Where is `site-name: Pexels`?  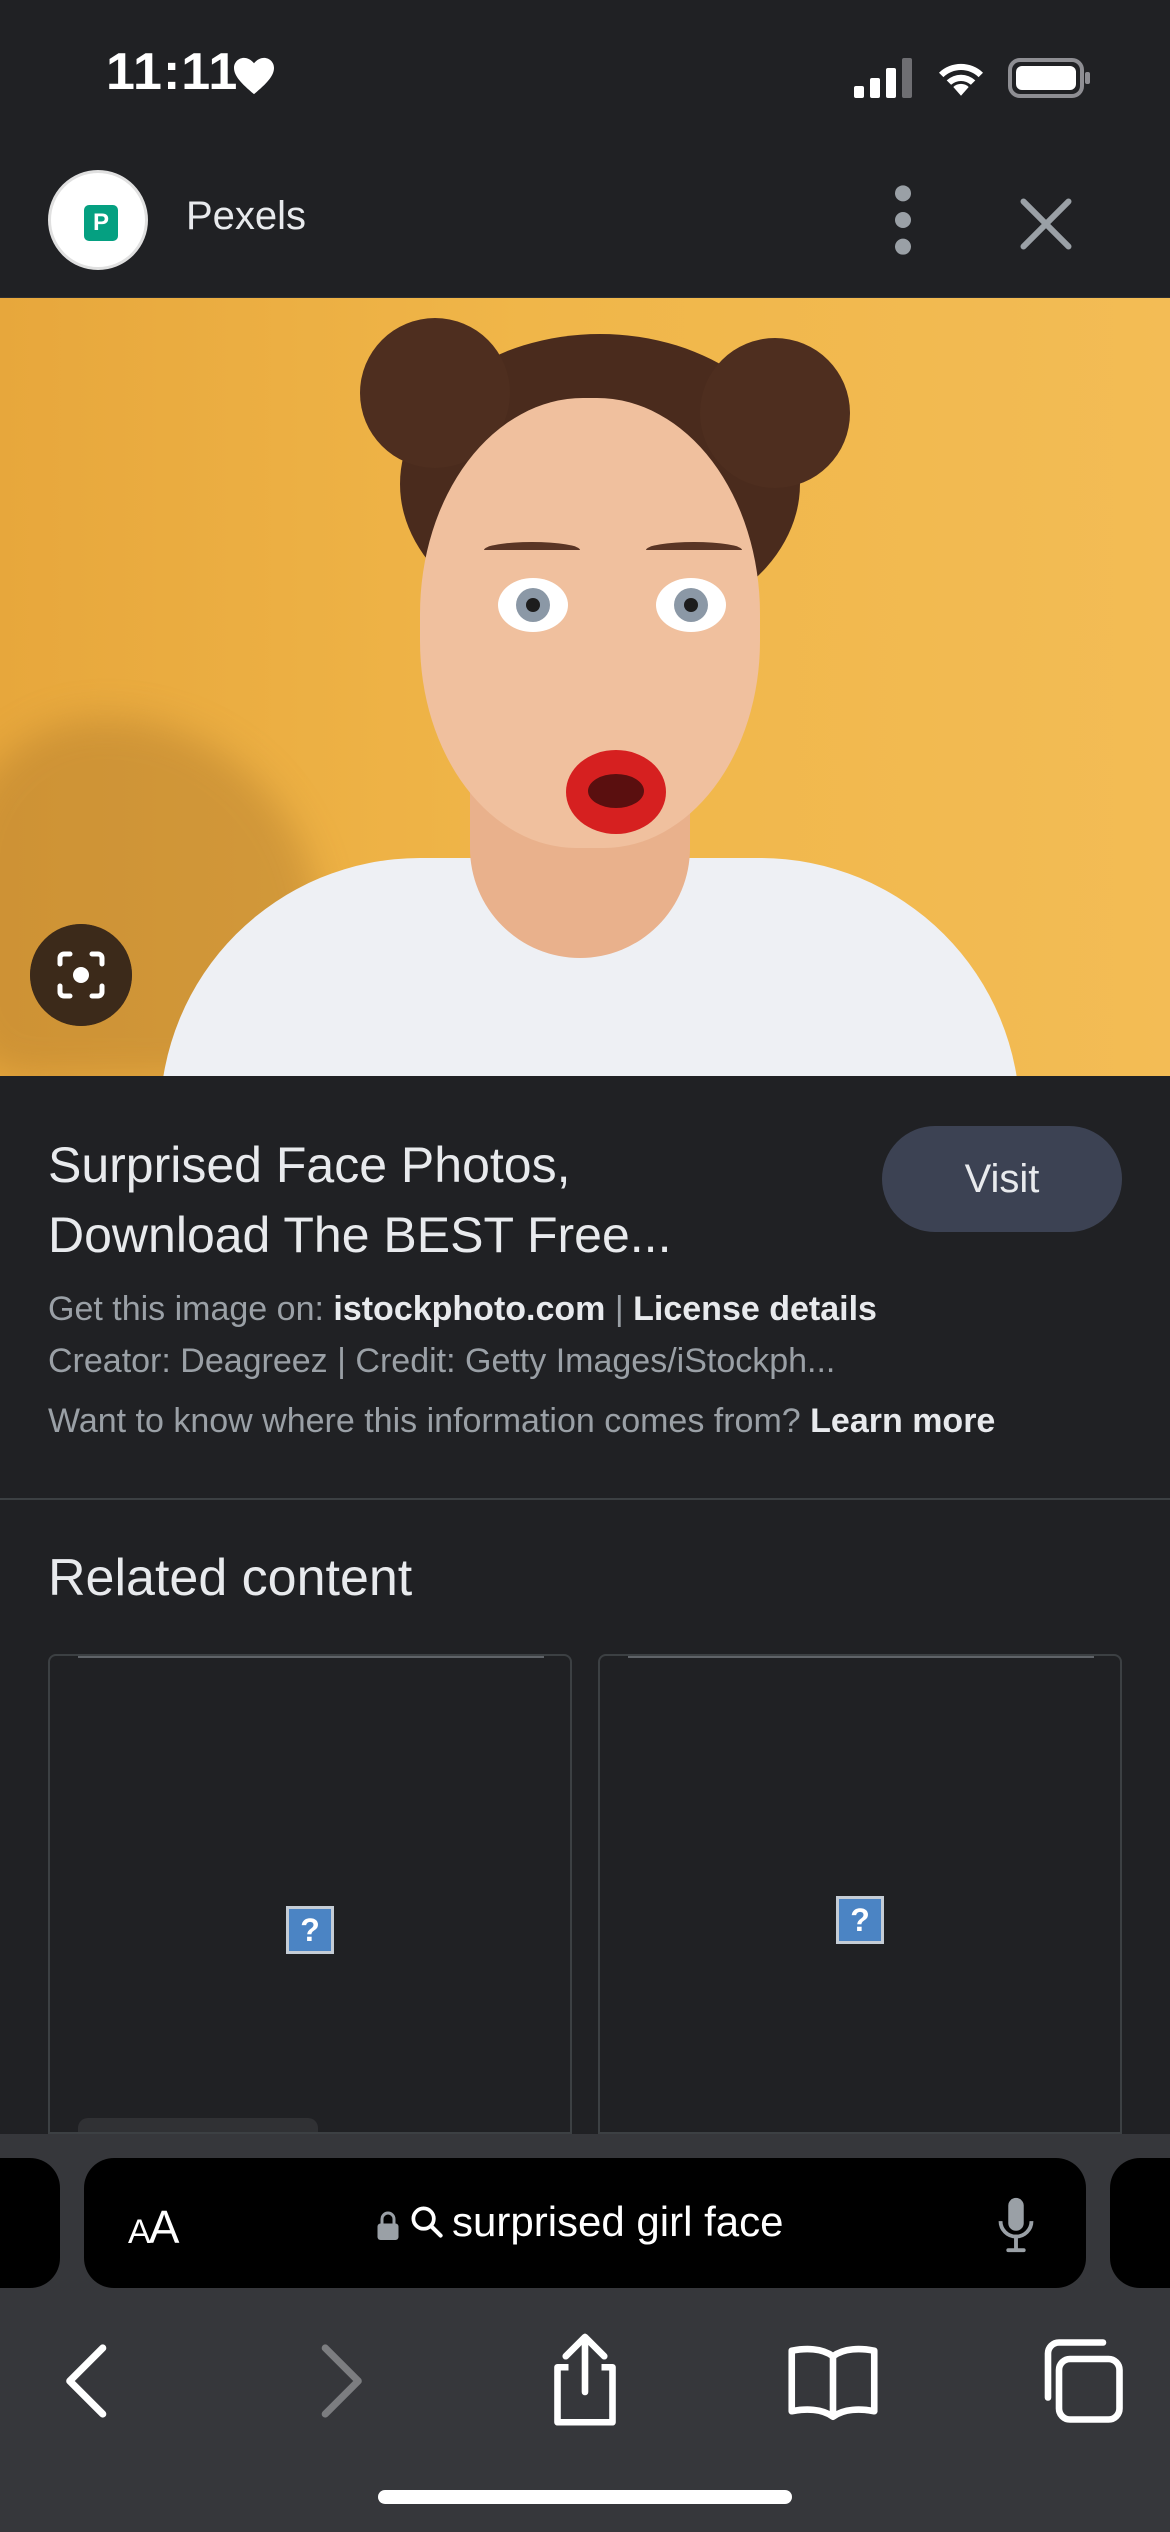 site-name: Pexels is located at coordinates (246, 216).